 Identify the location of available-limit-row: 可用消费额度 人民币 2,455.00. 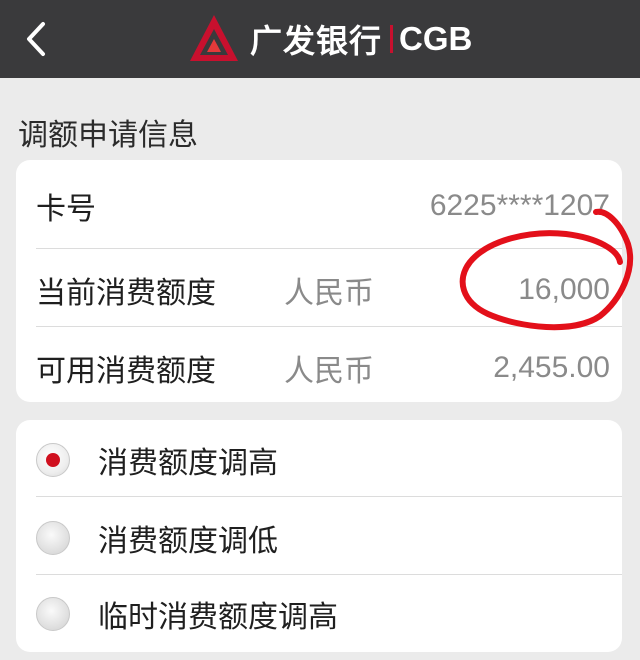
(324, 368).